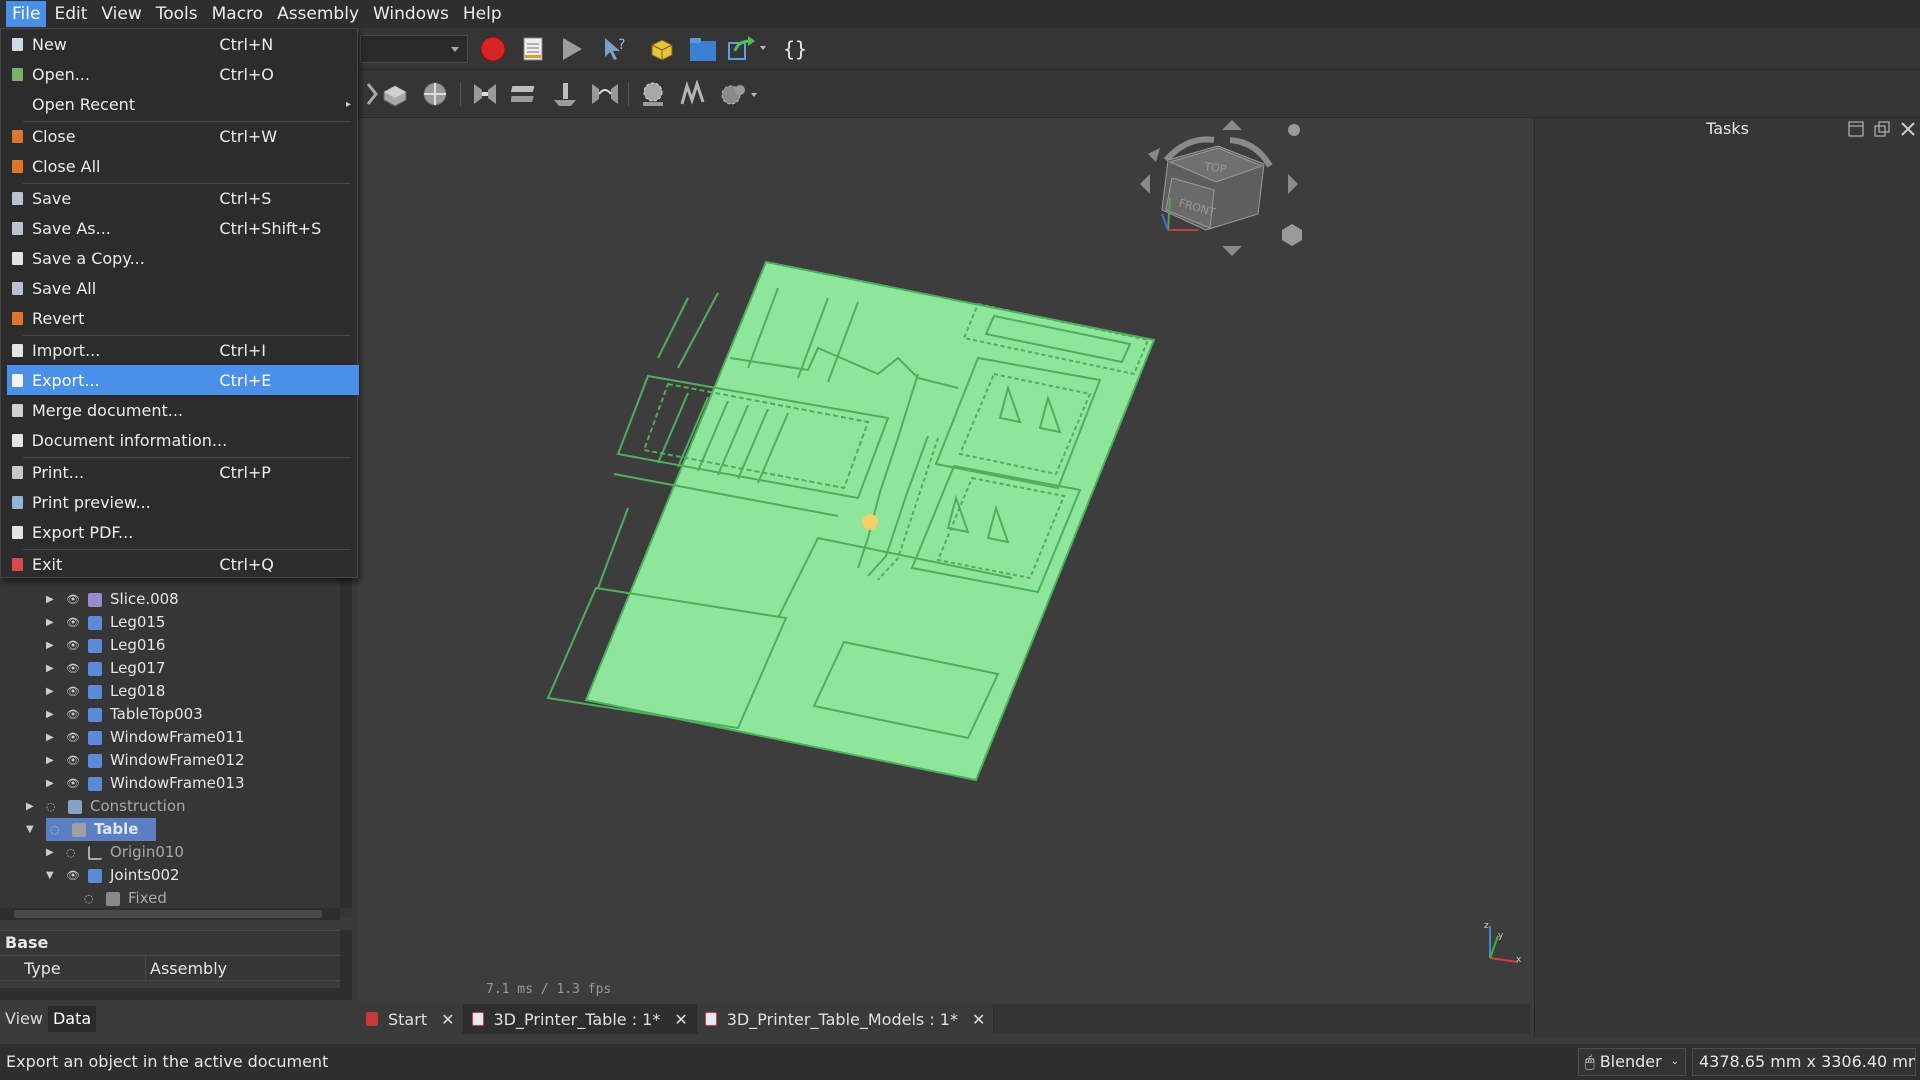 This screenshot has width=1920, height=1080. What do you see at coordinates (571, 49) in the screenshot?
I see `run-macro-icon` at bounding box center [571, 49].